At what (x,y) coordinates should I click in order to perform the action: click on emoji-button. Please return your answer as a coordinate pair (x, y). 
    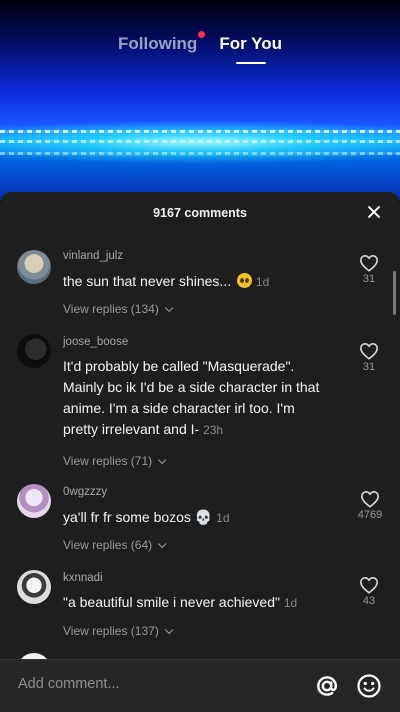
    Looking at the image, I should click on (369, 686).